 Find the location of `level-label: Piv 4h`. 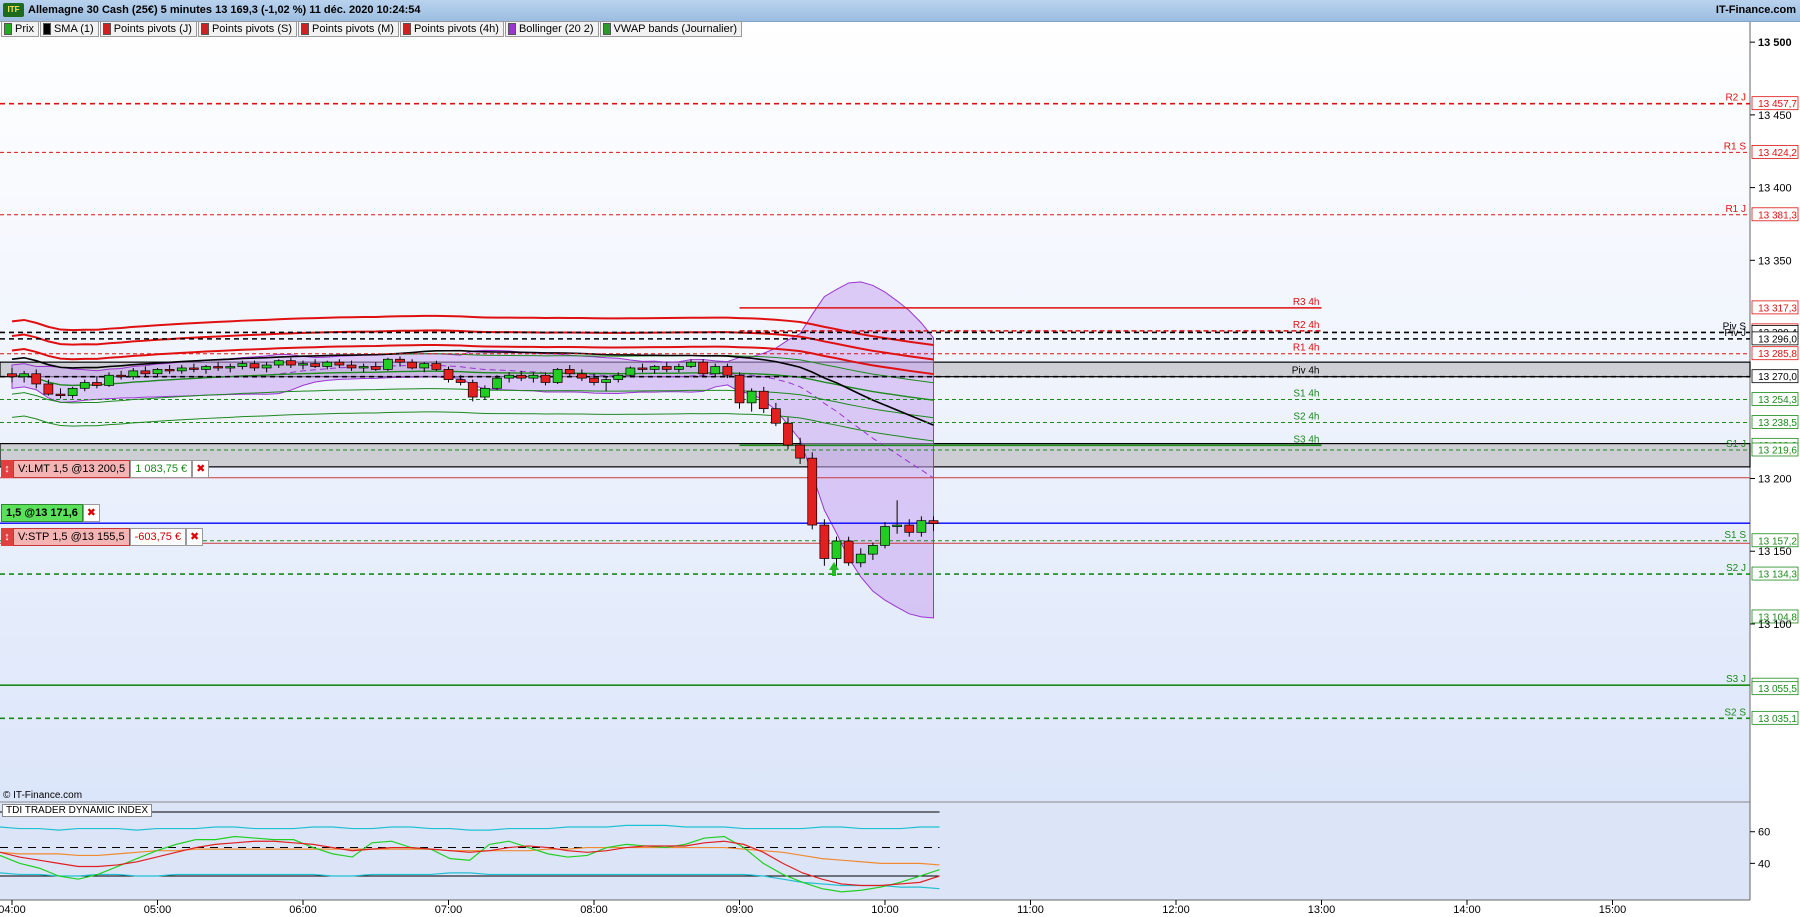

level-label: Piv 4h is located at coordinates (1306, 371).